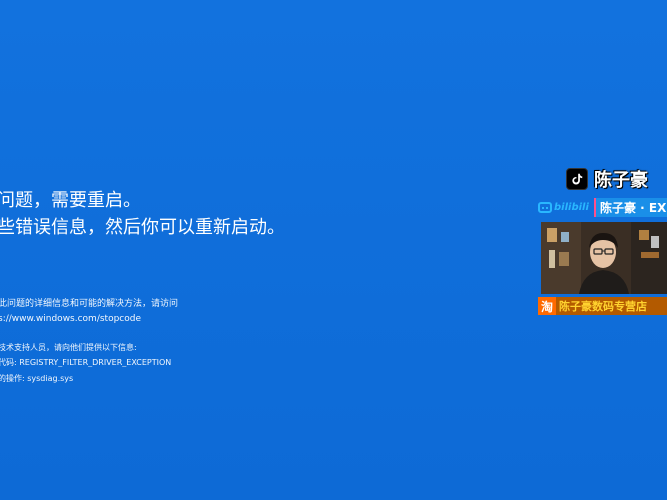 Image resolution: width=667 pixels, height=500 pixels. What do you see at coordinates (89, 304) in the screenshot?
I see `info-text: 此问题的详细信息和可能的解决方法，请访问` at bounding box center [89, 304].